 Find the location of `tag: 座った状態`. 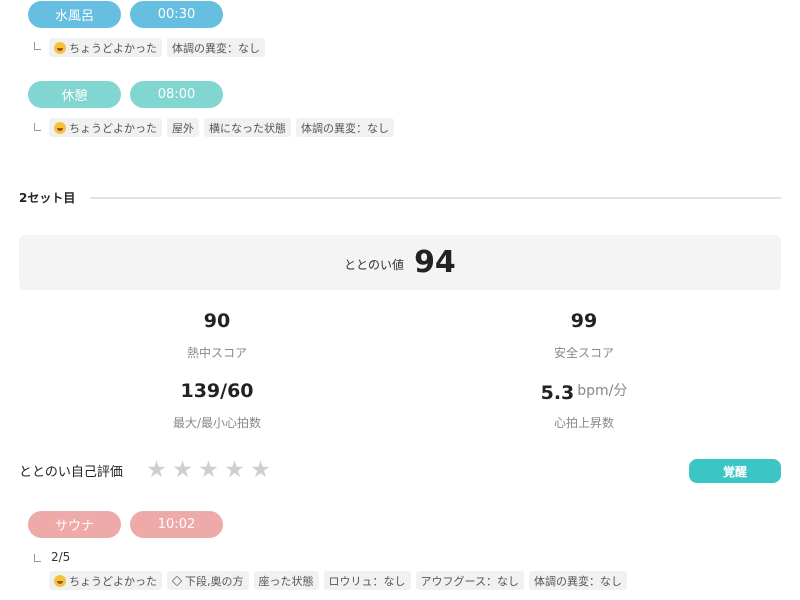

tag: 座った状態 is located at coordinates (286, 580).